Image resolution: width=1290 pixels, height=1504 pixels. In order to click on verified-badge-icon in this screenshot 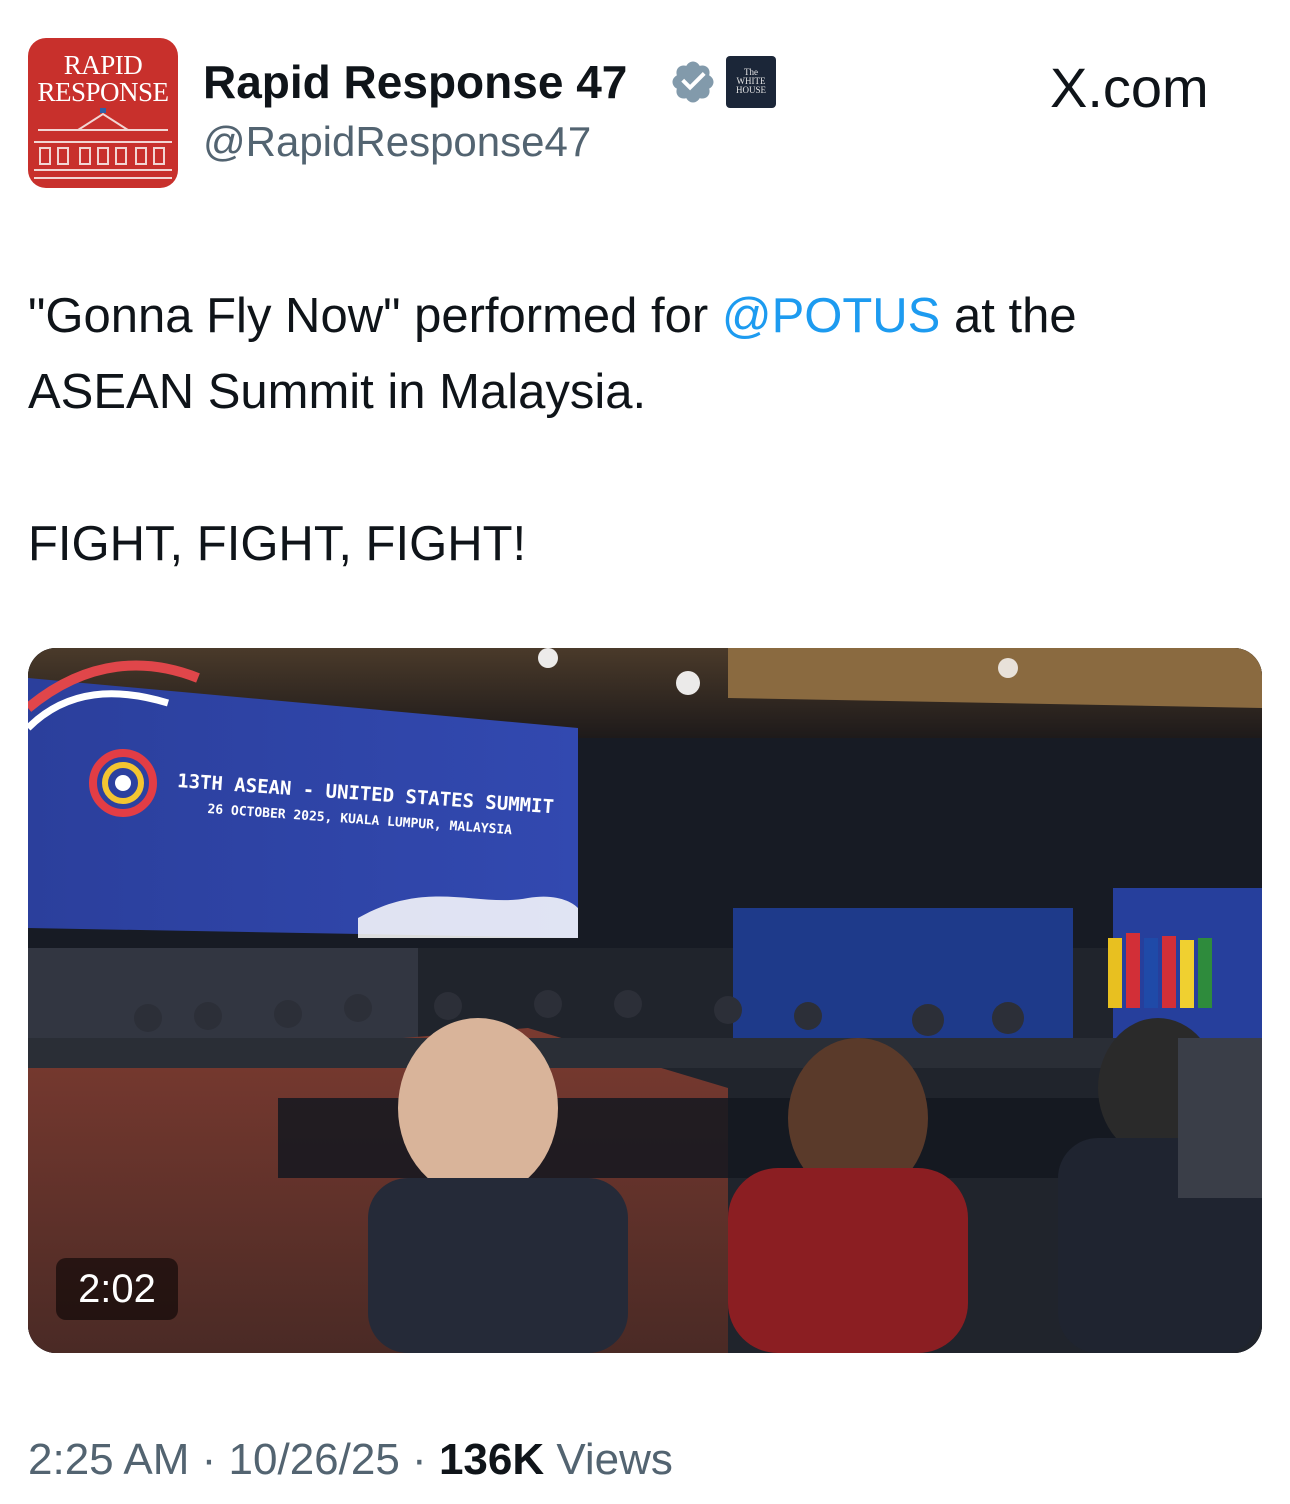, I will do `click(693, 82)`.